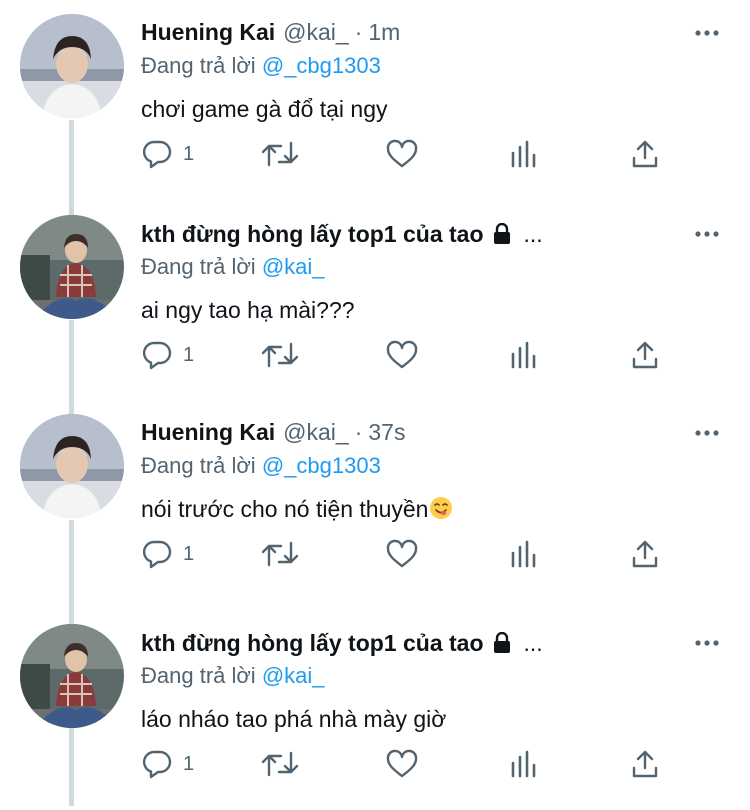  I want to click on tweet-text: ai ngy tao hạ mài???, so click(248, 310).